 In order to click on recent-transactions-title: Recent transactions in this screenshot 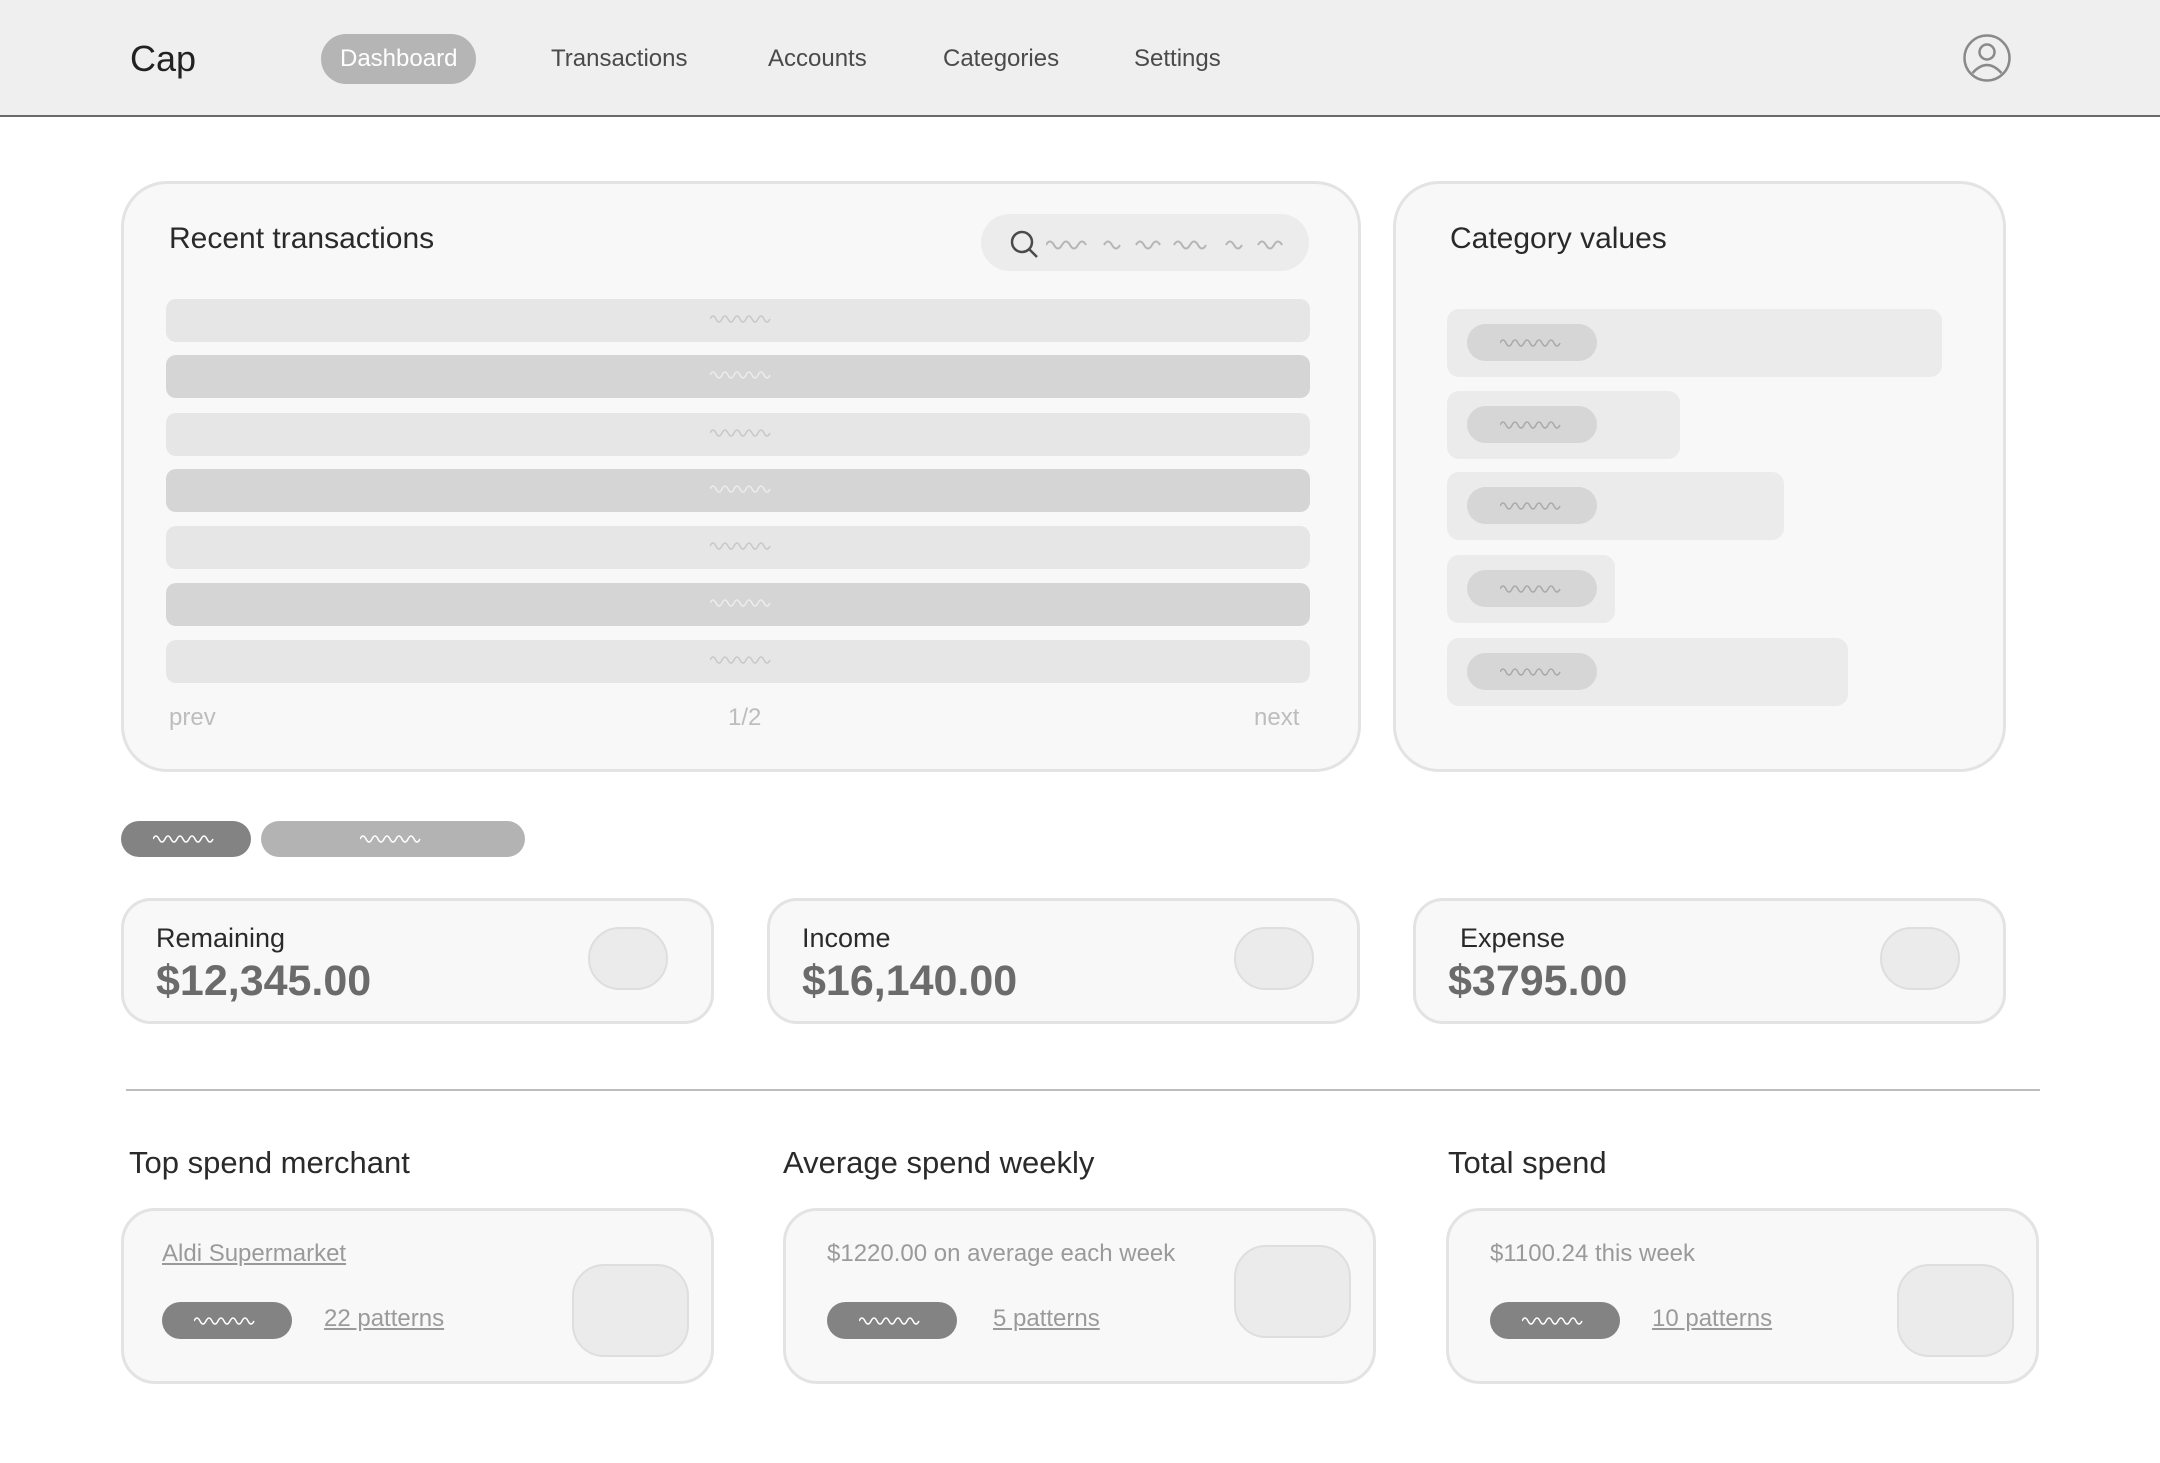, I will do `click(302, 238)`.